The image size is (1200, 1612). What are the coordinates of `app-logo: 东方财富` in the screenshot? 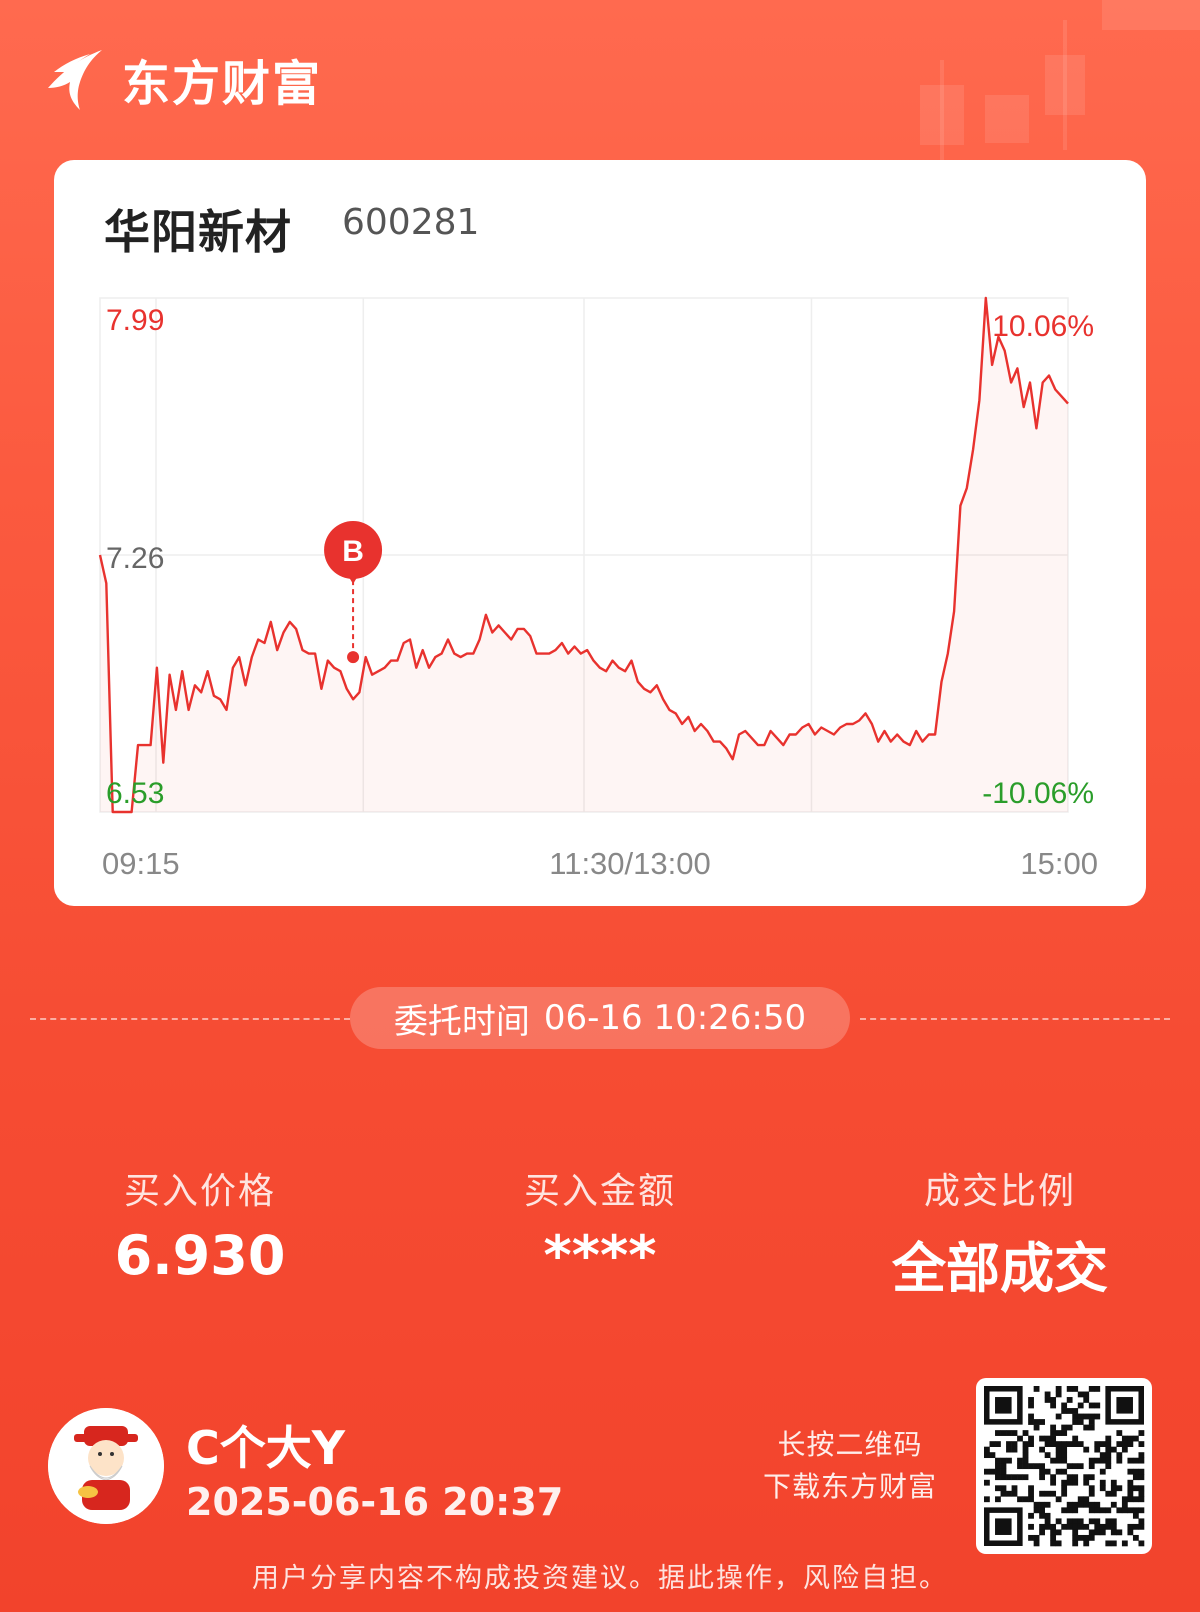 It's located at (184, 79).